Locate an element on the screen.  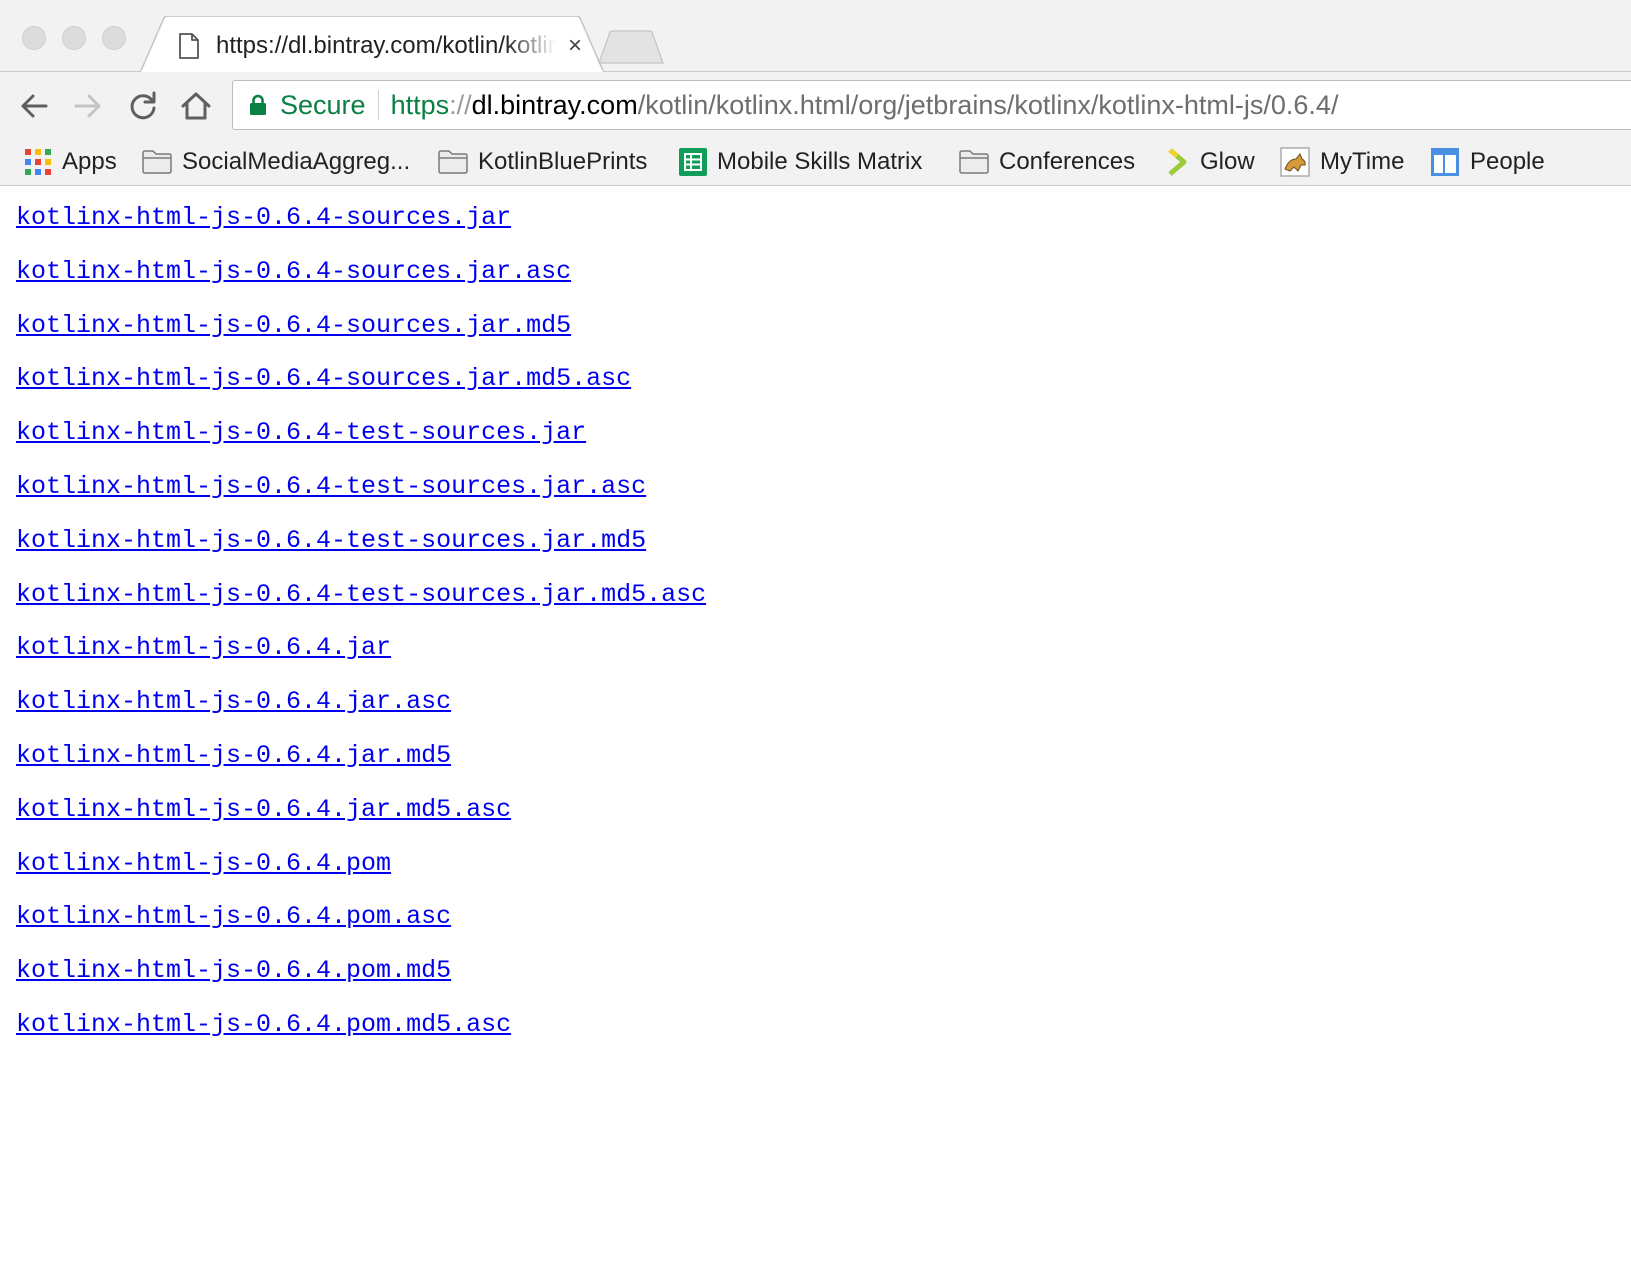
file-link: kotlinx-html-js-0.6.4-test-sources.jar is located at coordinates (766, 433).